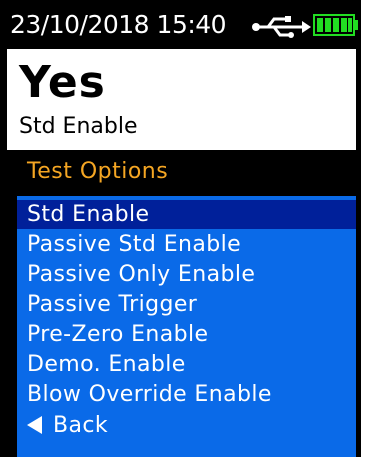  Describe the element at coordinates (34, 425) in the screenshot. I see `back-arrow-icon` at that location.